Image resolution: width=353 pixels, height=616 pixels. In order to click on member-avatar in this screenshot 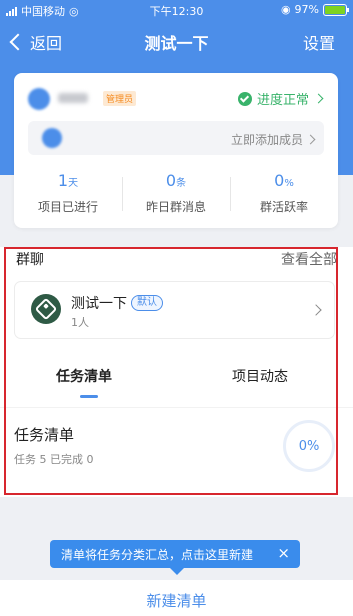, I will do `click(52, 138)`.